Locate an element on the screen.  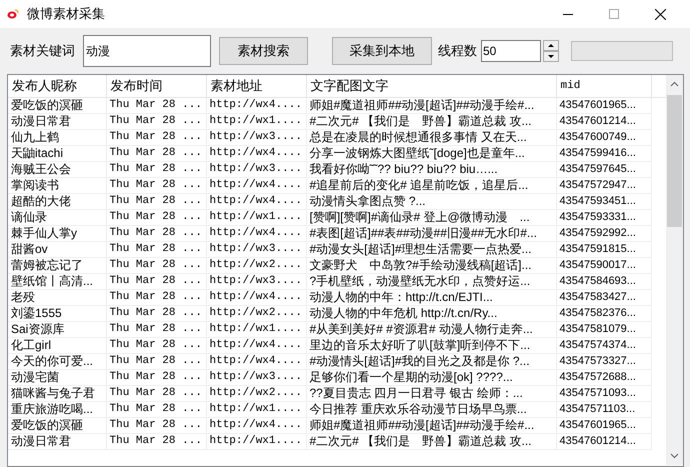
column-header: 文字配图文字 is located at coordinates (431, 86).